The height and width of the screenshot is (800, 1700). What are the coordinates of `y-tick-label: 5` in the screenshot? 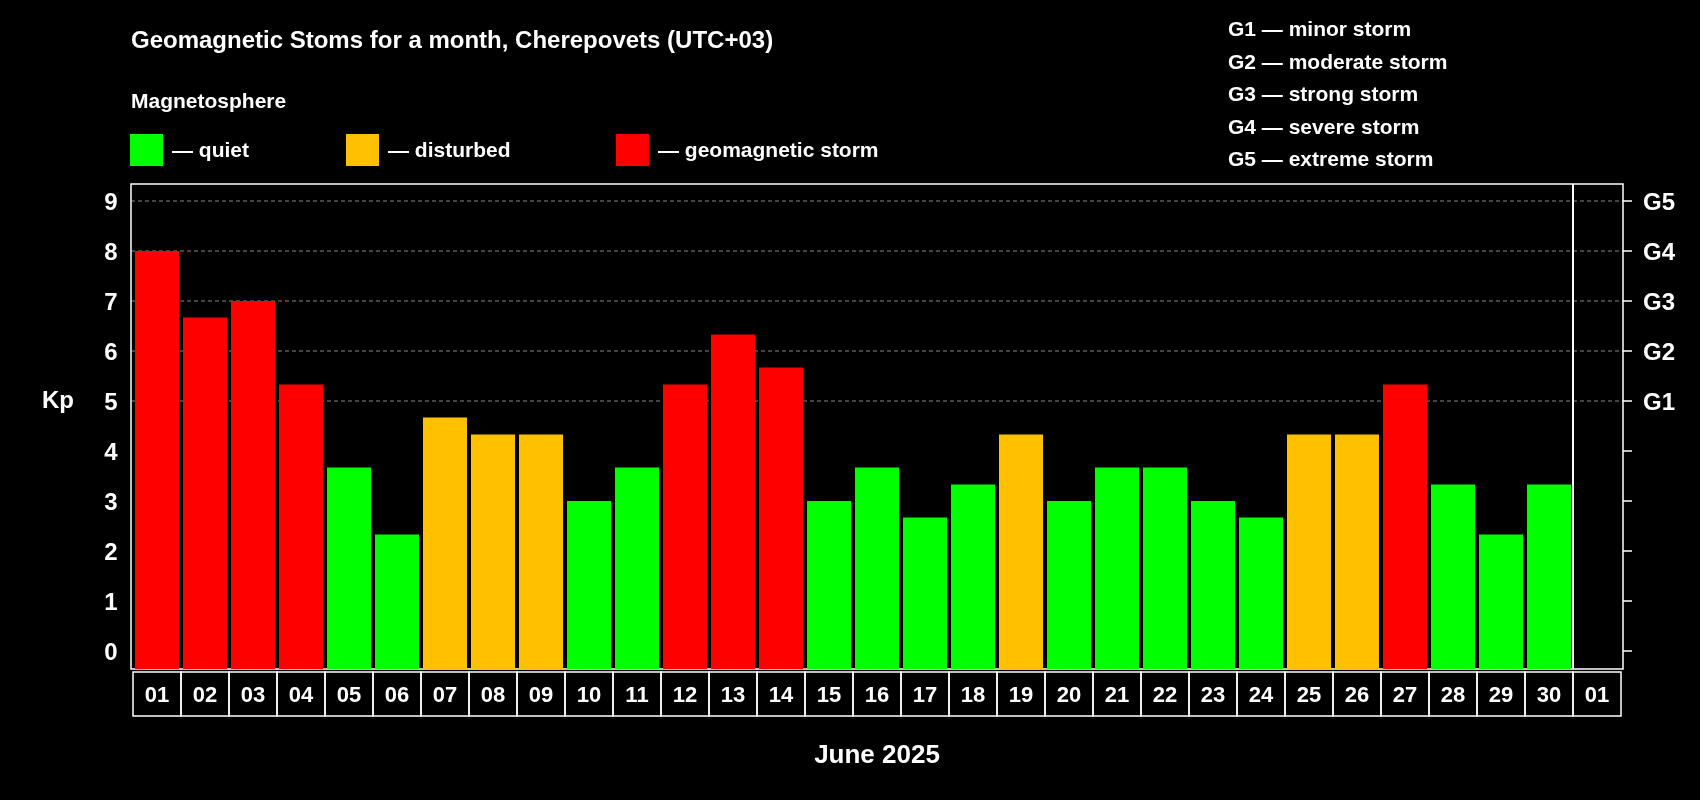 It's located at (111, 401).